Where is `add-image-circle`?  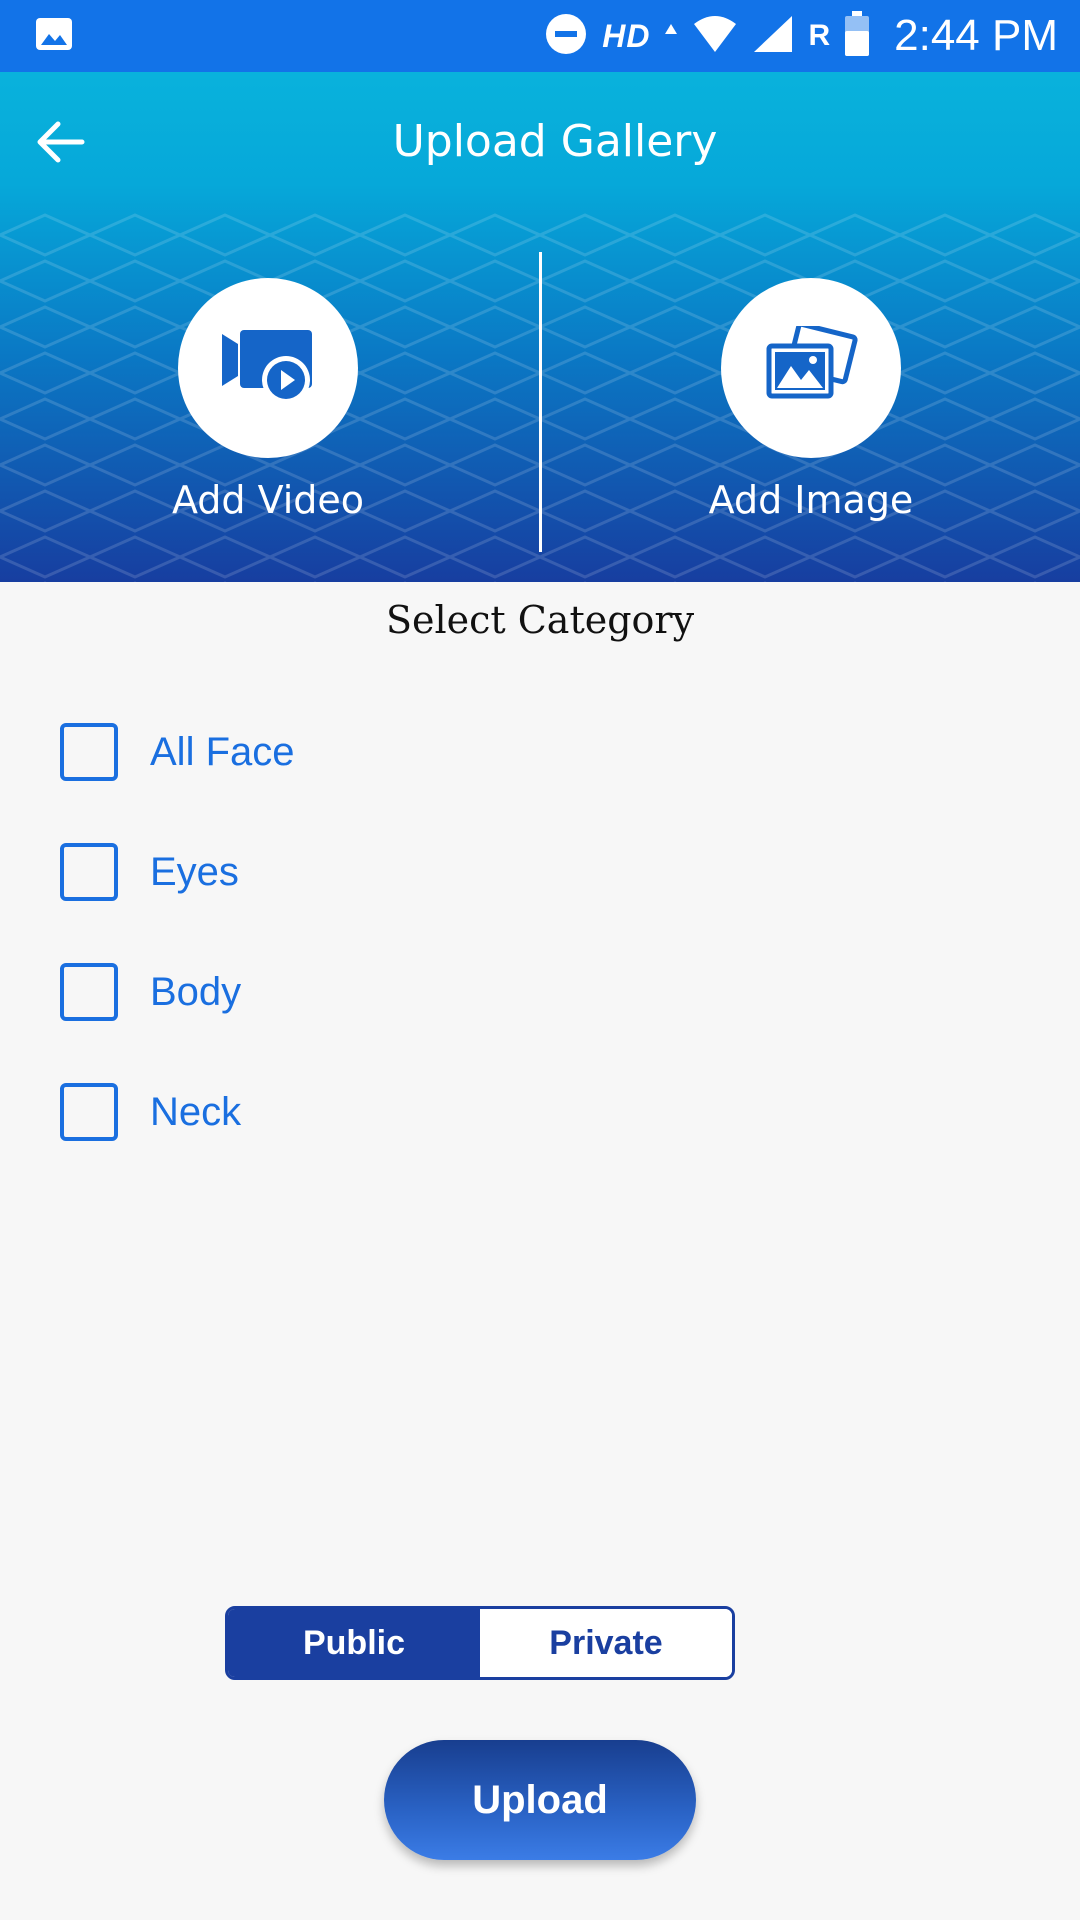 add-image-circle is located at coordinates (811, 368).